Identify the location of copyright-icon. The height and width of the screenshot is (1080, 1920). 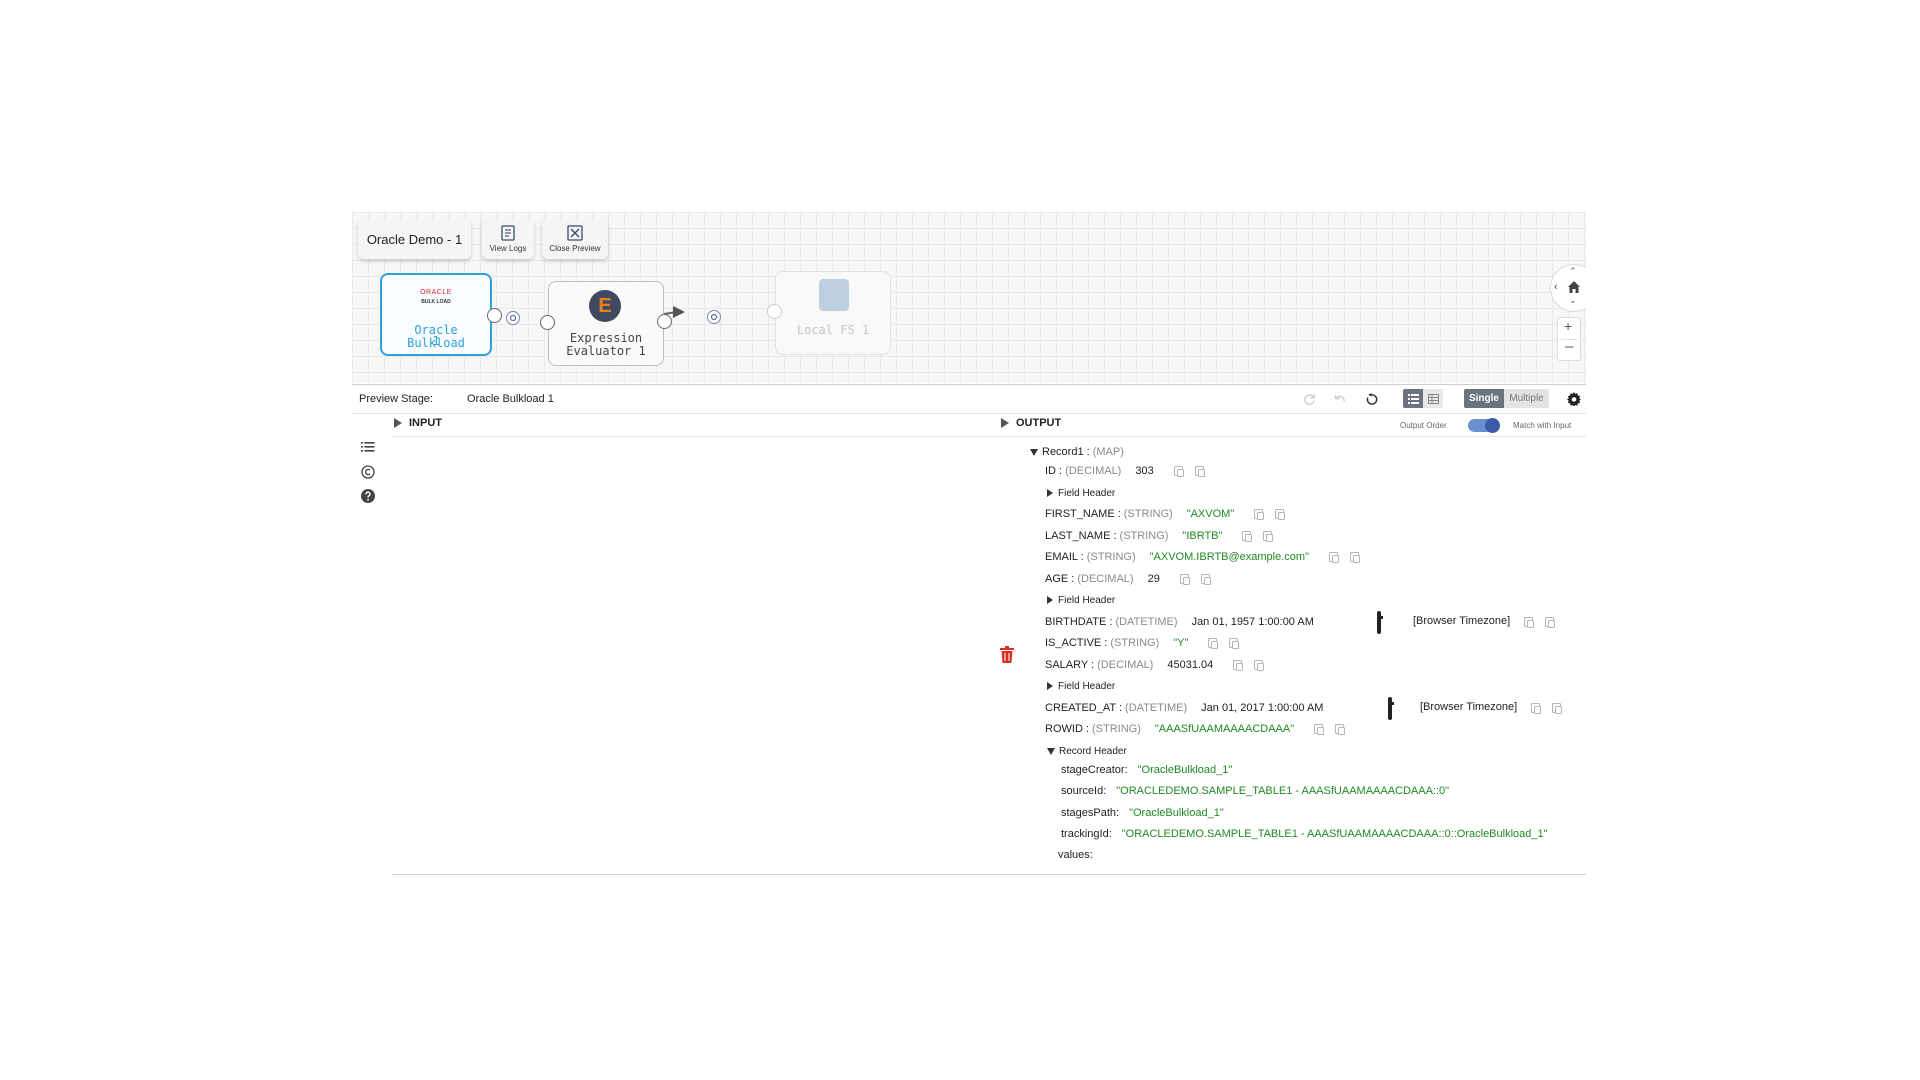
(368, 472).